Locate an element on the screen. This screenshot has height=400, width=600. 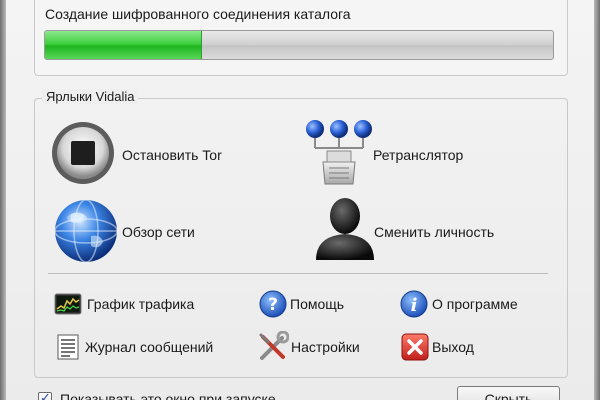
relay-label: Ретранслятор is located at coordinates (418, 155).